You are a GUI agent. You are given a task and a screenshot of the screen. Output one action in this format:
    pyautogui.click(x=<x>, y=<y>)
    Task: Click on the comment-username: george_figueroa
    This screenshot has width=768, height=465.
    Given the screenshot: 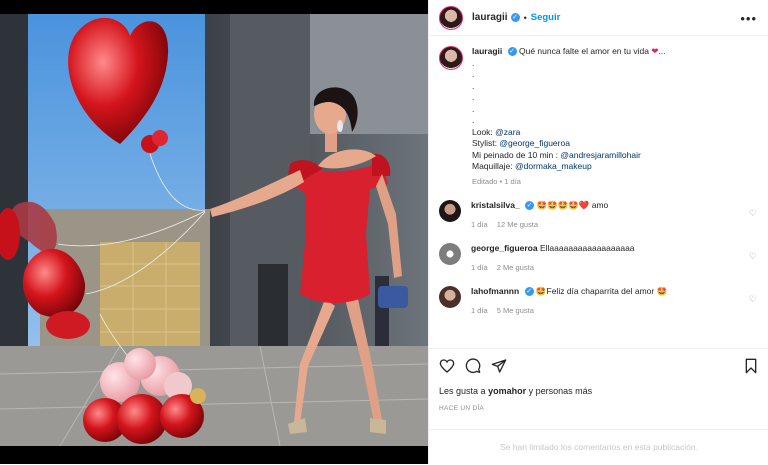 What is the action you would take?
    pyautogui.click(x=504, y=248)
    